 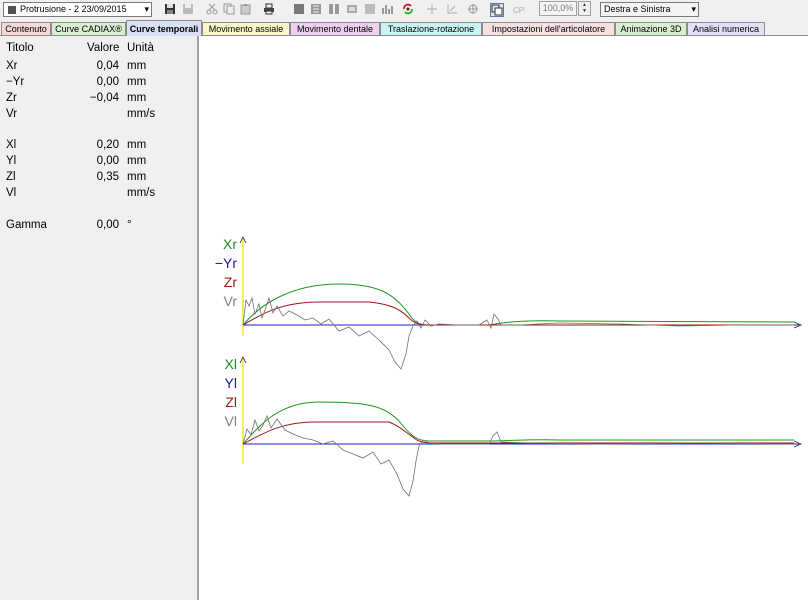 I want to click on layout-2-icon, so click(x=316, y=9).